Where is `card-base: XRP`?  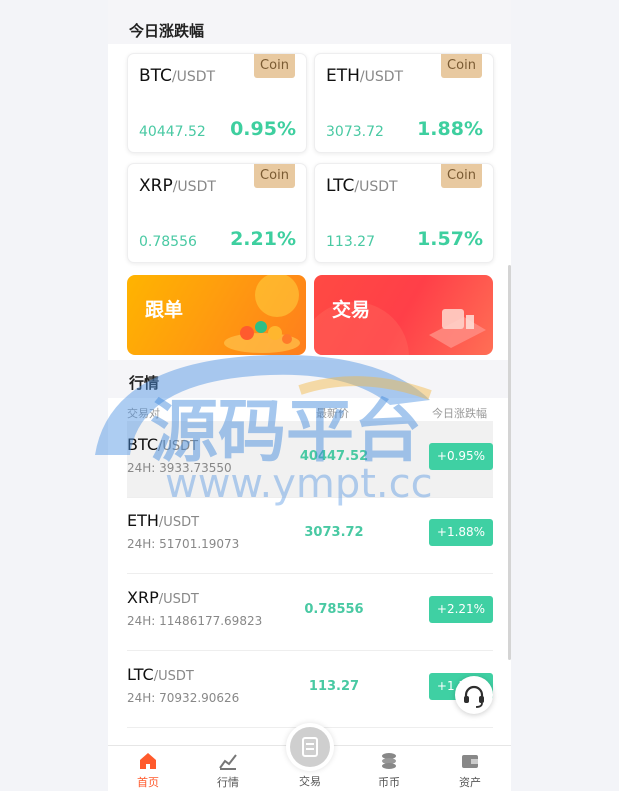
card-base: XRP is located at coordinates (156, 186).